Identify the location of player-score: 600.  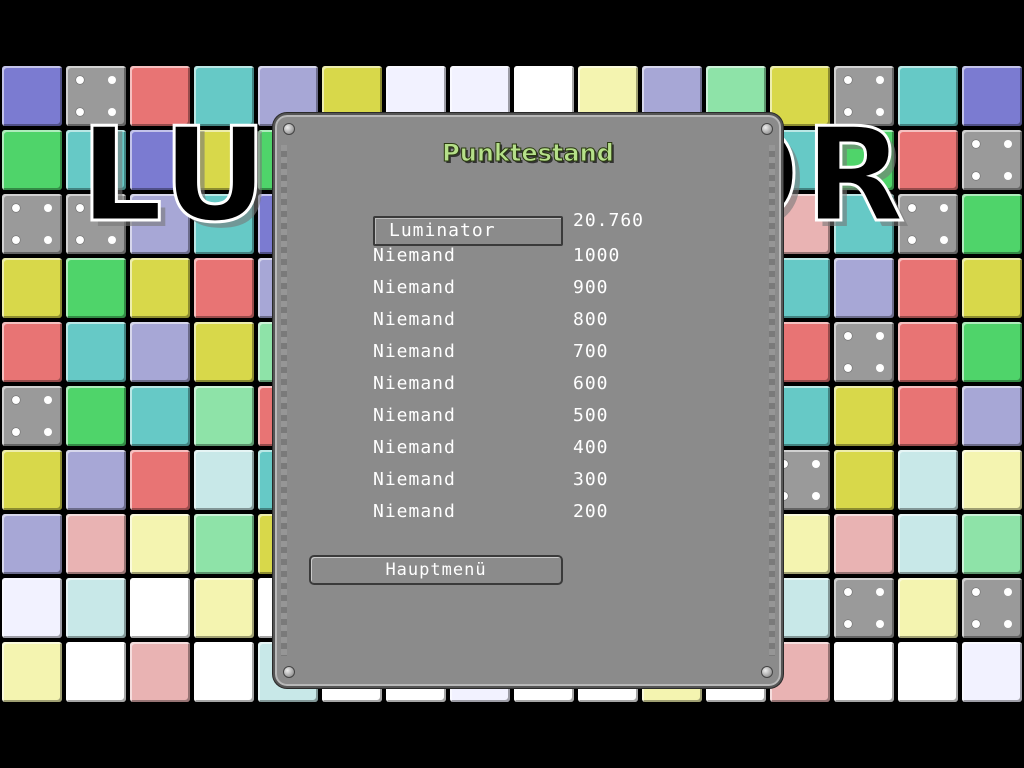
(591, 383).